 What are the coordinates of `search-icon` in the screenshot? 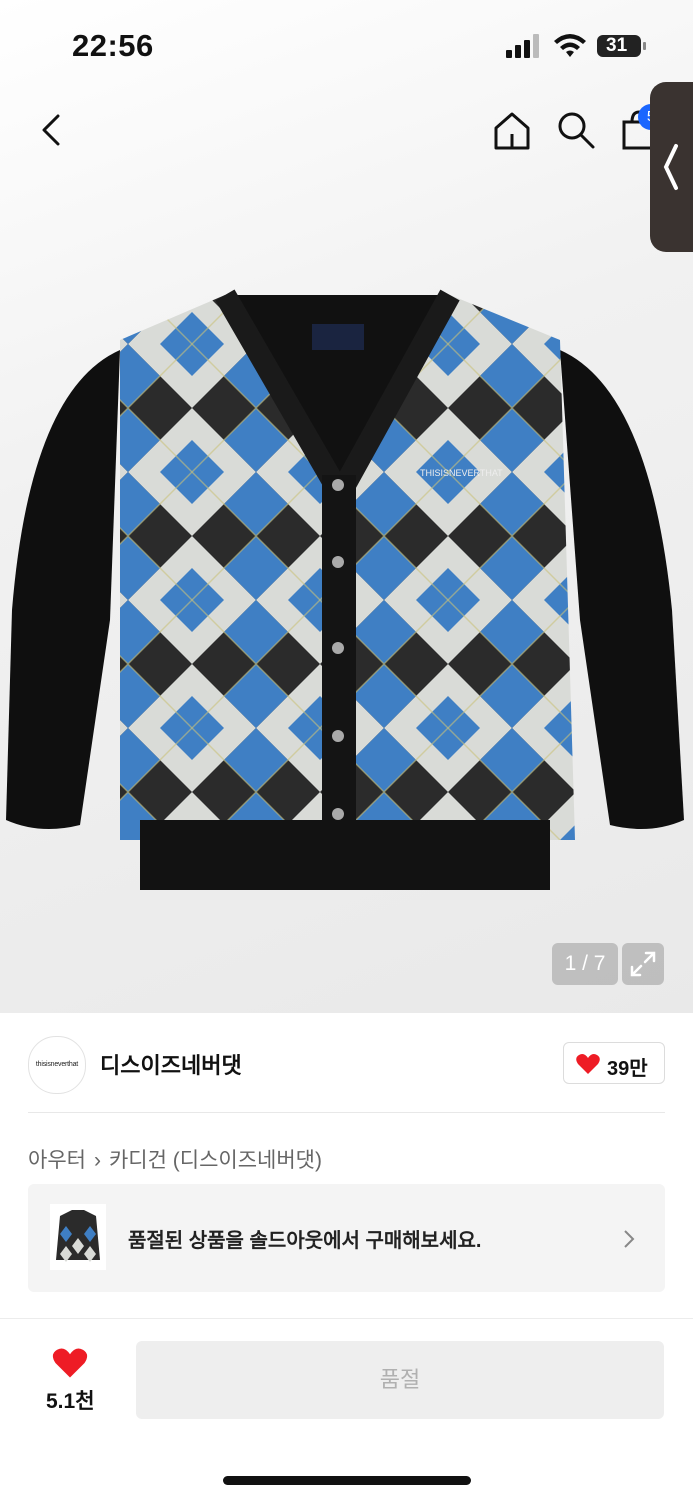 It's located at (576, 130).